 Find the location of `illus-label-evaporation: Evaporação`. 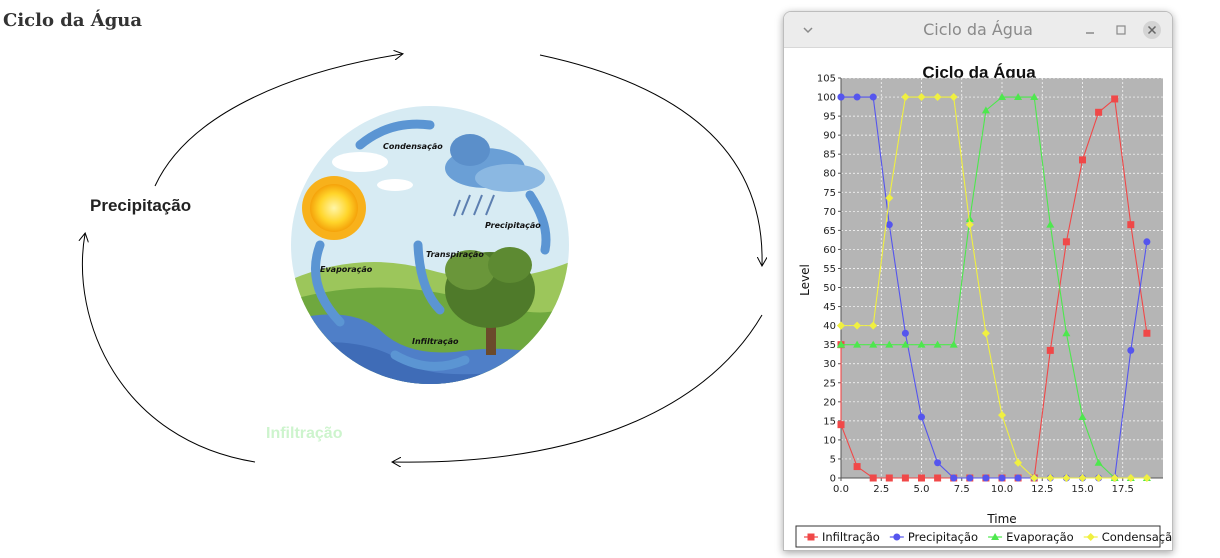

illus-label-evaporation: Evaporação is located at coordinates (346, 269).